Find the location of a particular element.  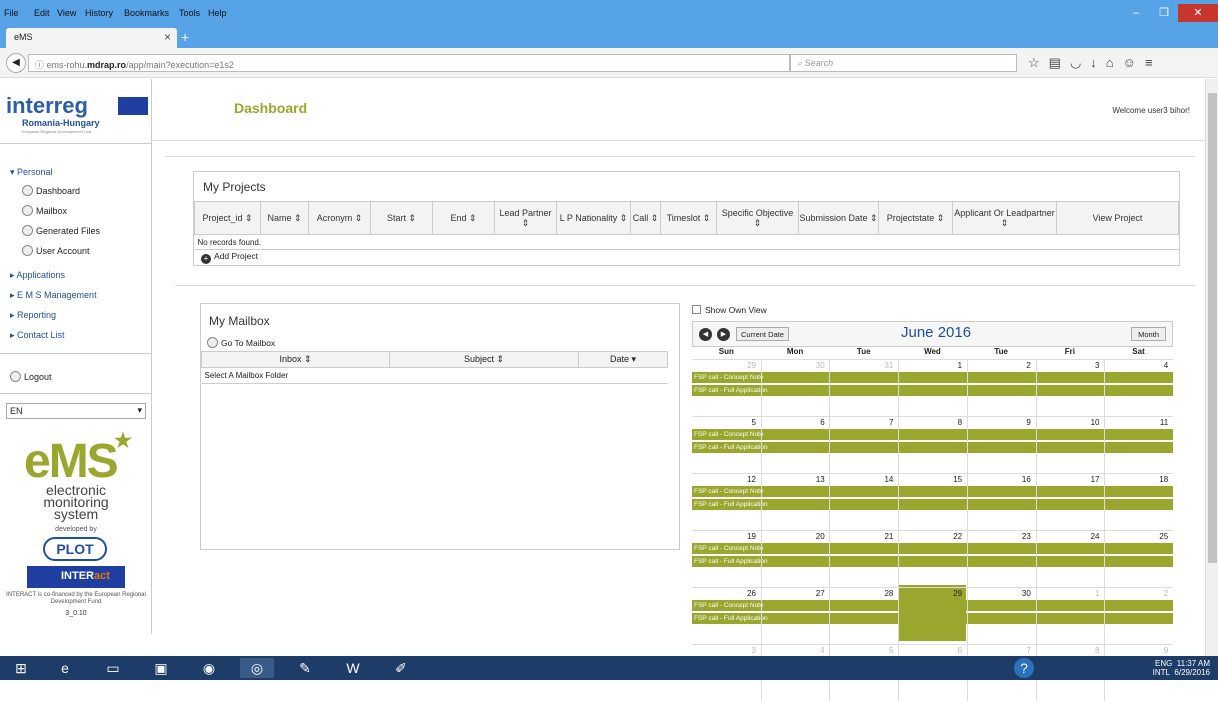

browser-tab: eMS × is located at coordinates (91, 38).